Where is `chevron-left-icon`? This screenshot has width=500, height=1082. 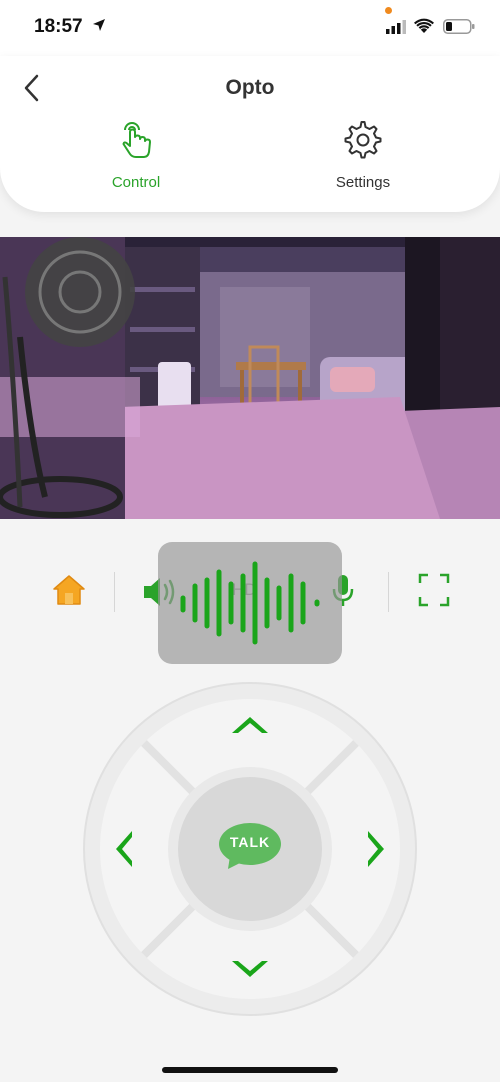
chevron-left-icon is located at coordinates (124, 849).